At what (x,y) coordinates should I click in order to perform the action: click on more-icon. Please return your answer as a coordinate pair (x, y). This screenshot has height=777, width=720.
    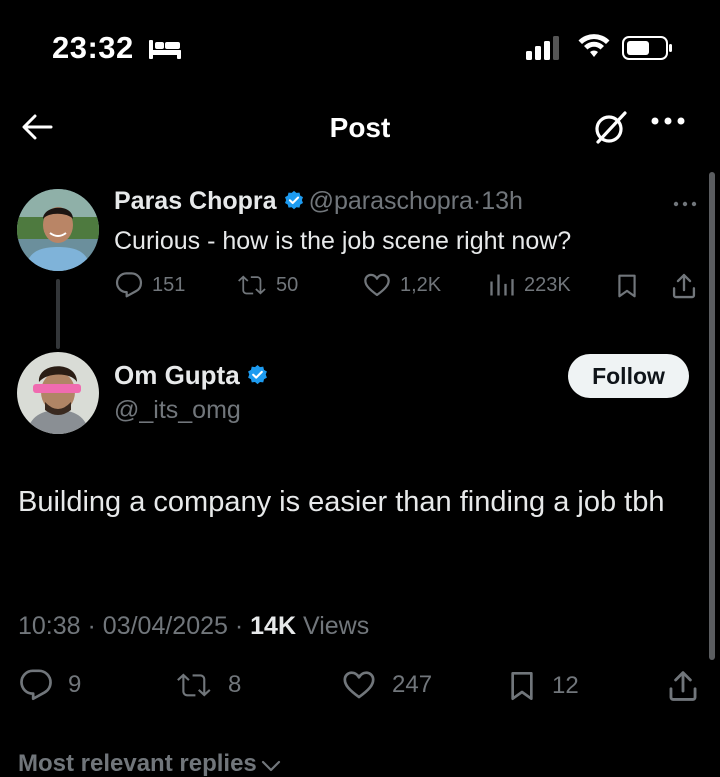
    Looking at the image, I should click on (668, 123).